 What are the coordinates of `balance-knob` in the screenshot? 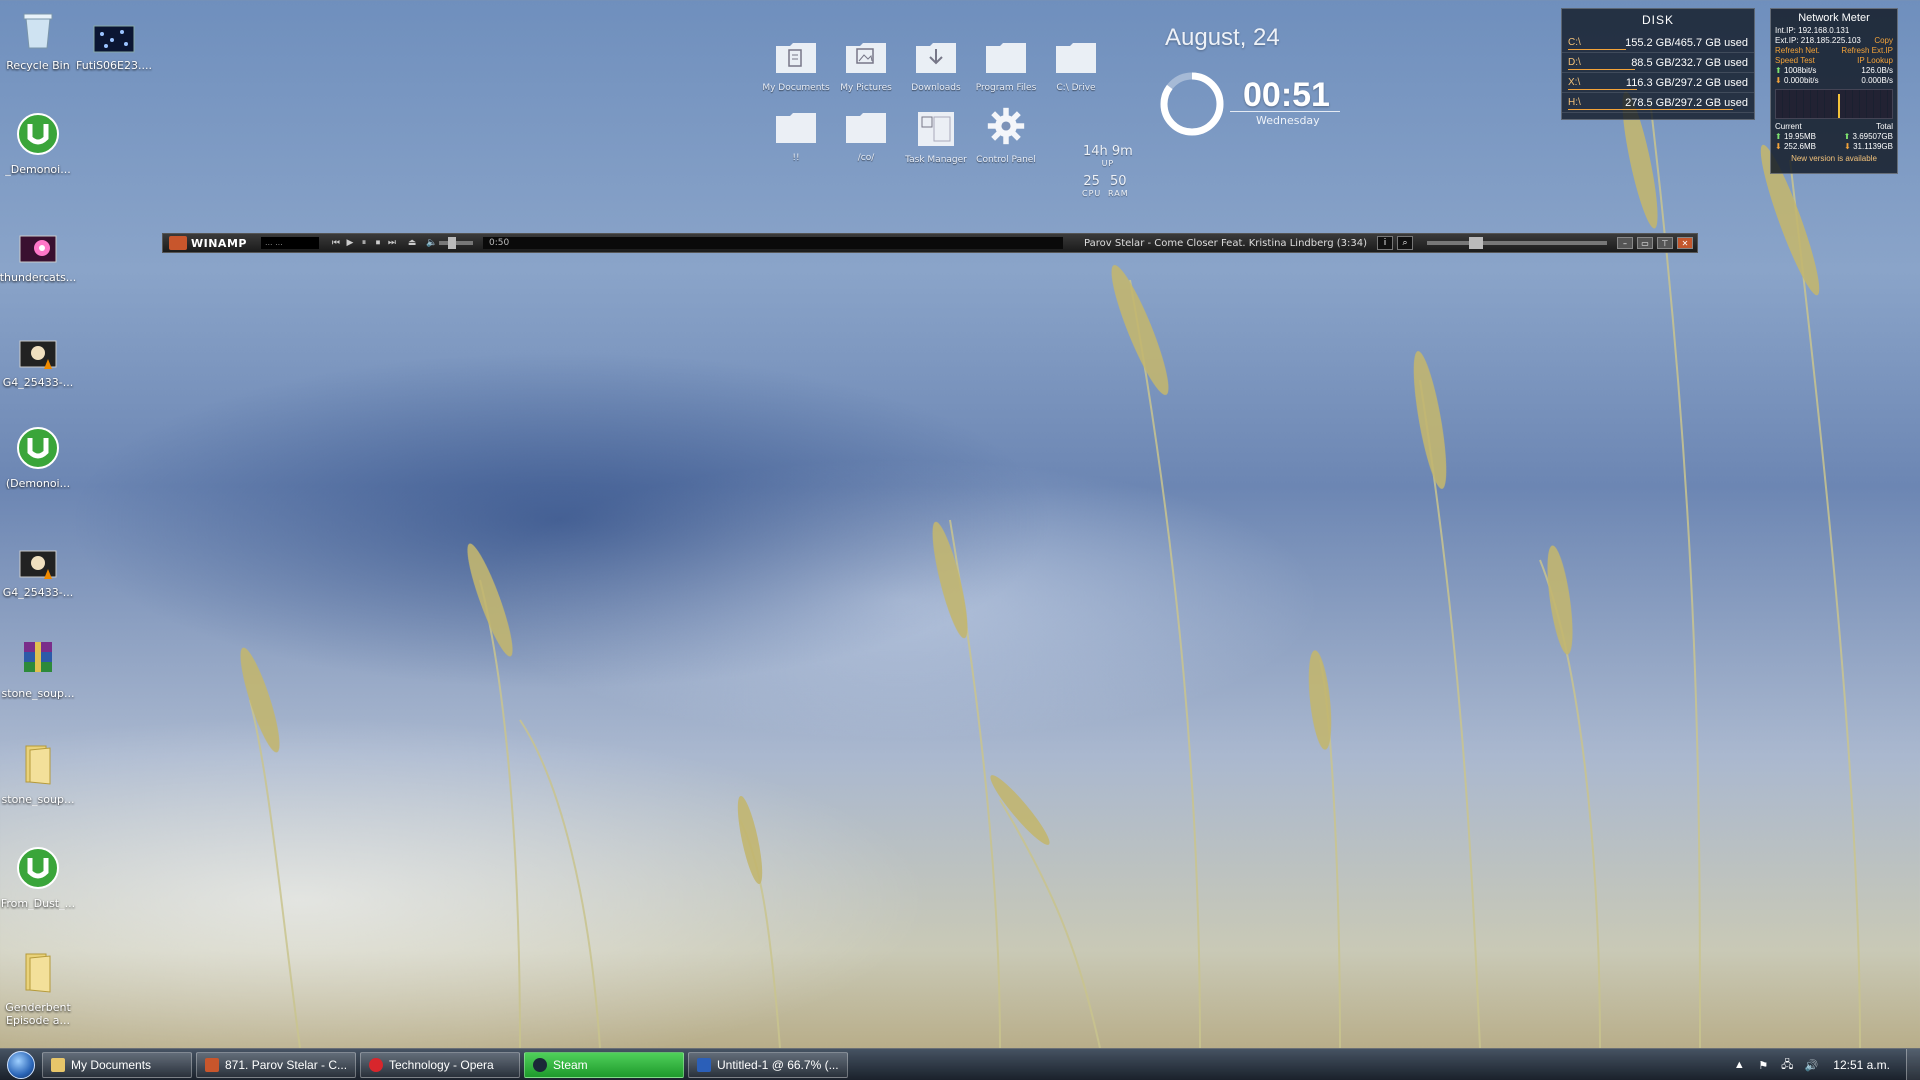 It's located at (1476, 243).